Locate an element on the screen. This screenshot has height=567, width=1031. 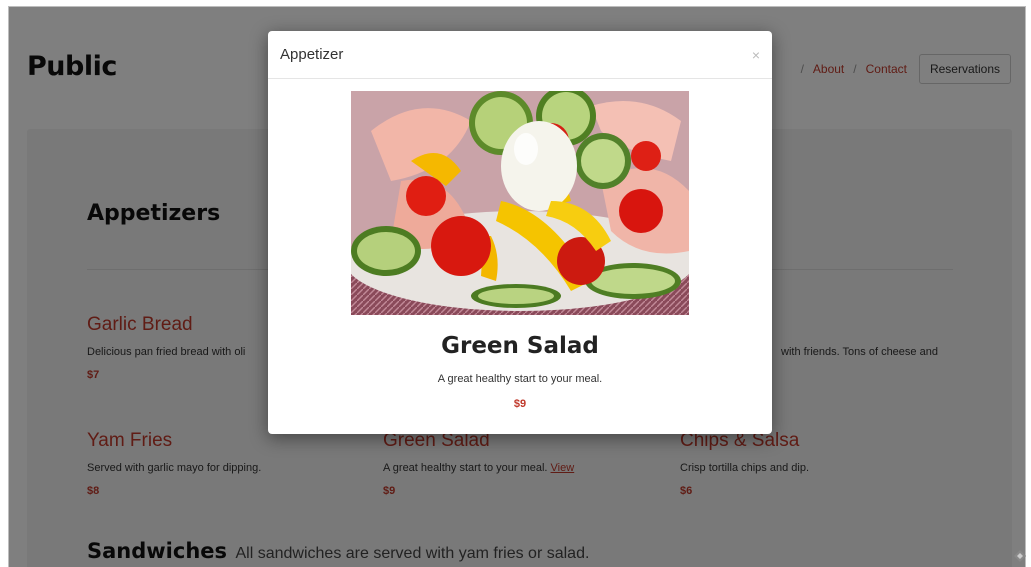
modal-item-name: Green Salad is located at coordinates (520, 346).